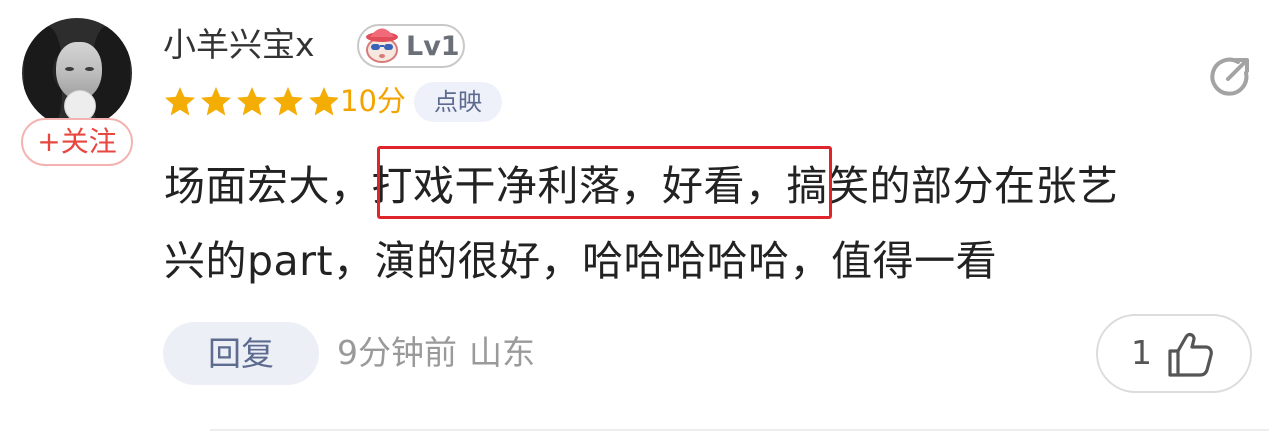 This screenshot has width=1269, height=433. I want to click on like-button: 1, so click(1174, 353).